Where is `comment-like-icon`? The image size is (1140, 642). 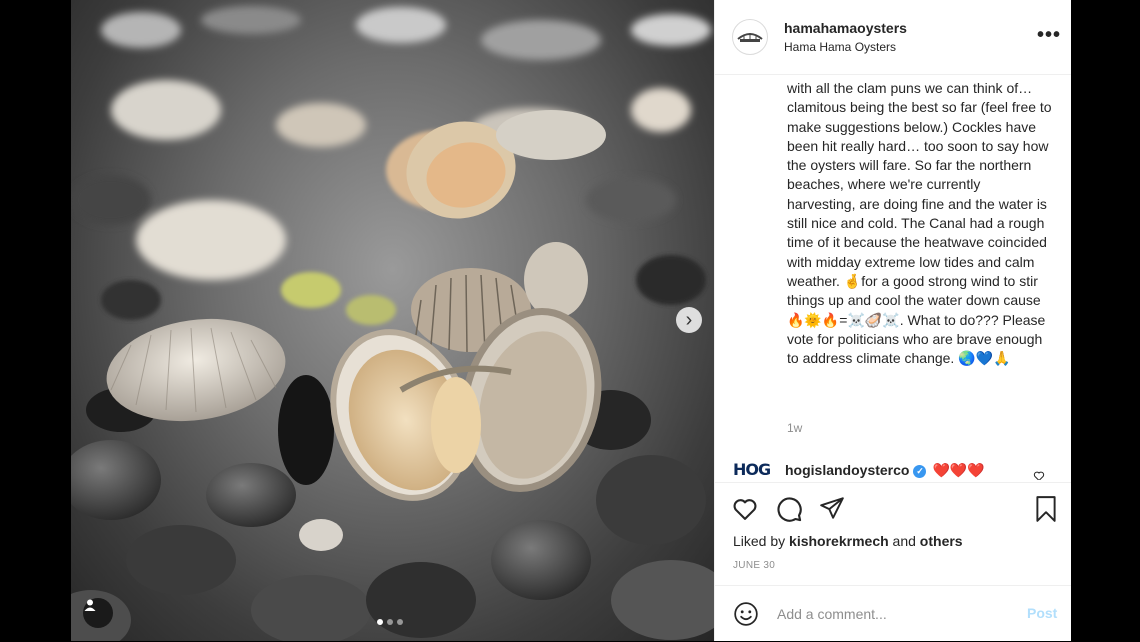
comment-like-icon is located at coordinates (1039, 475).